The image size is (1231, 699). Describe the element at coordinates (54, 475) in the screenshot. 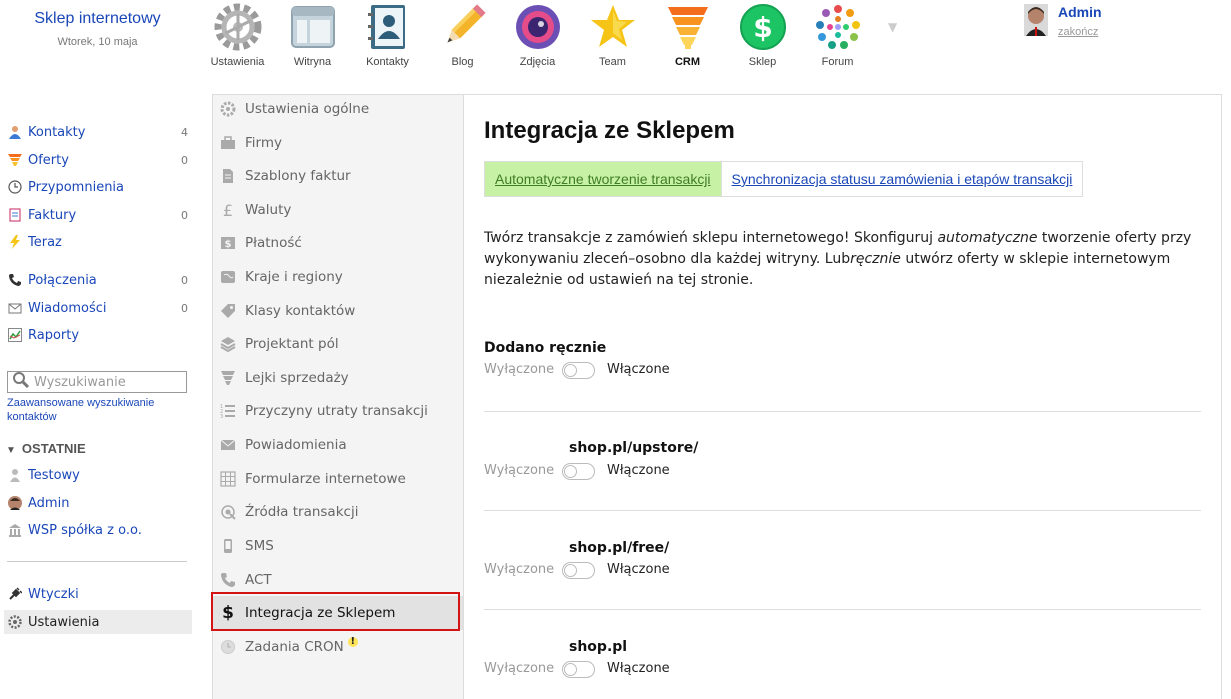

I see `recent-item-label: Testowy` at that location.